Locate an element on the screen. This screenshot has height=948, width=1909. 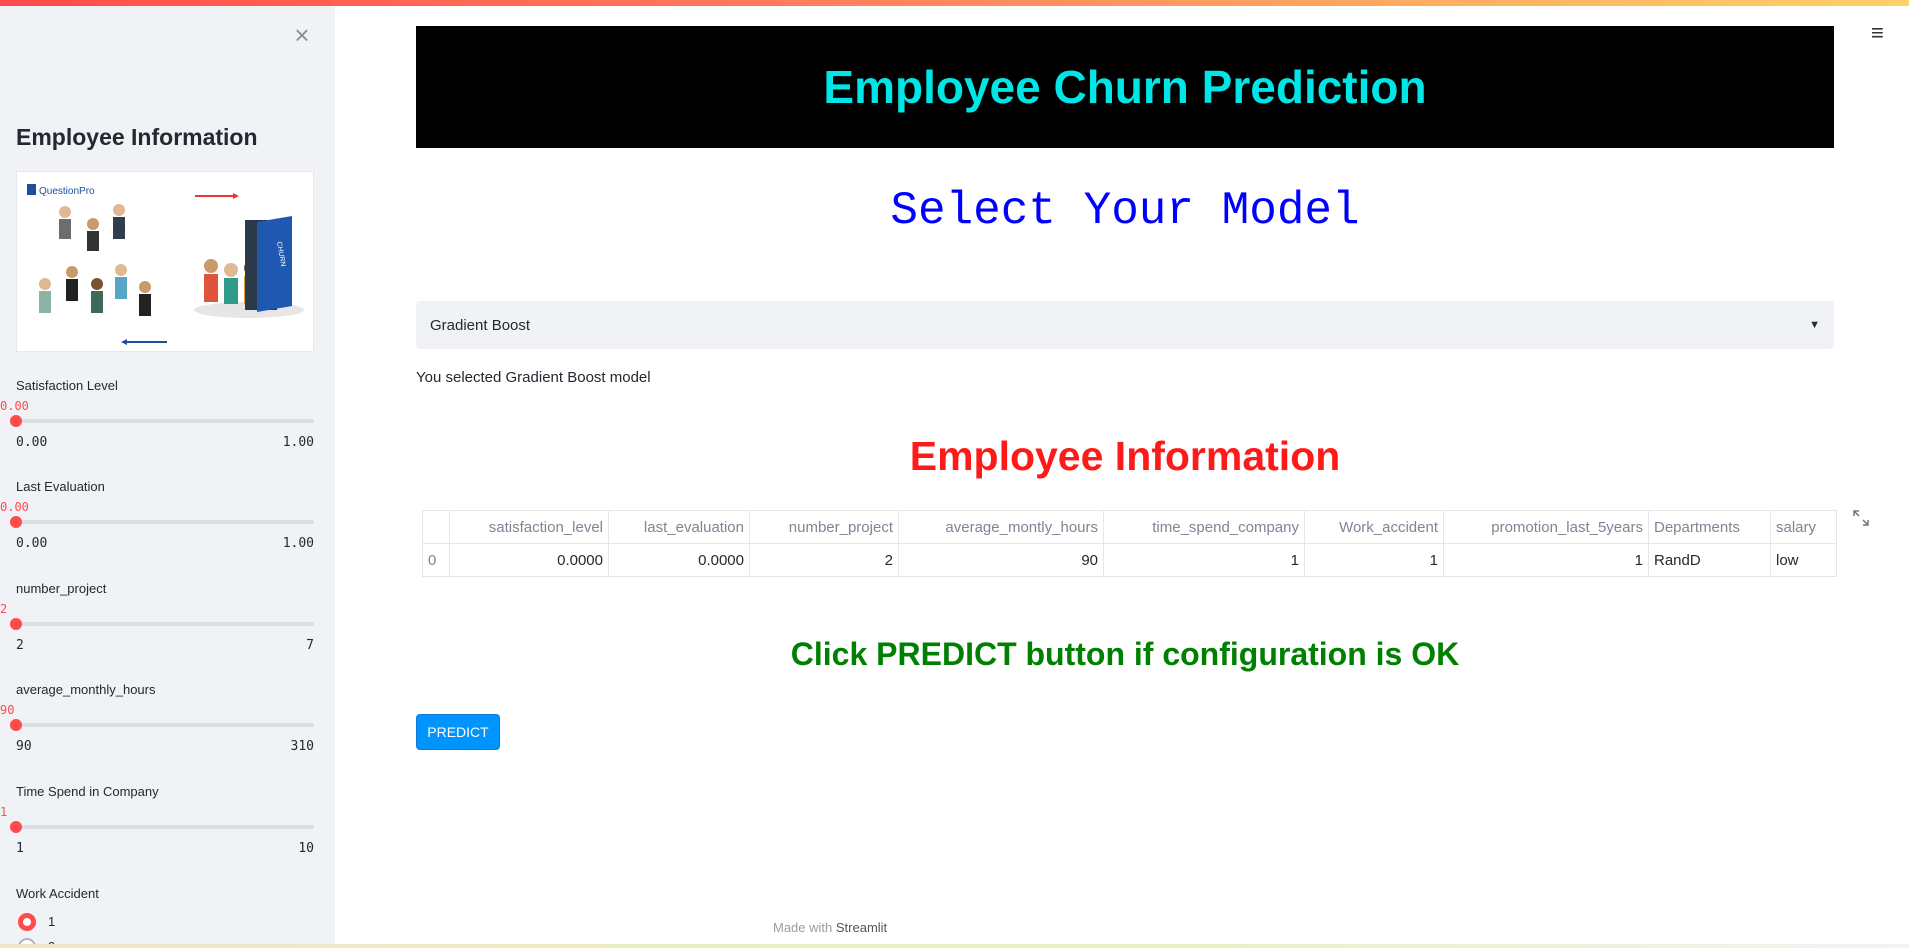
slider-label: Satisfaction Level is located at coordinates (67, 385).